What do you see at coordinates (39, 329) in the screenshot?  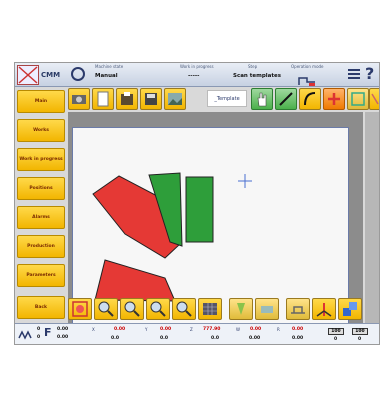 I see `status-left-value-1: 0` at bounding box center [39, 329].